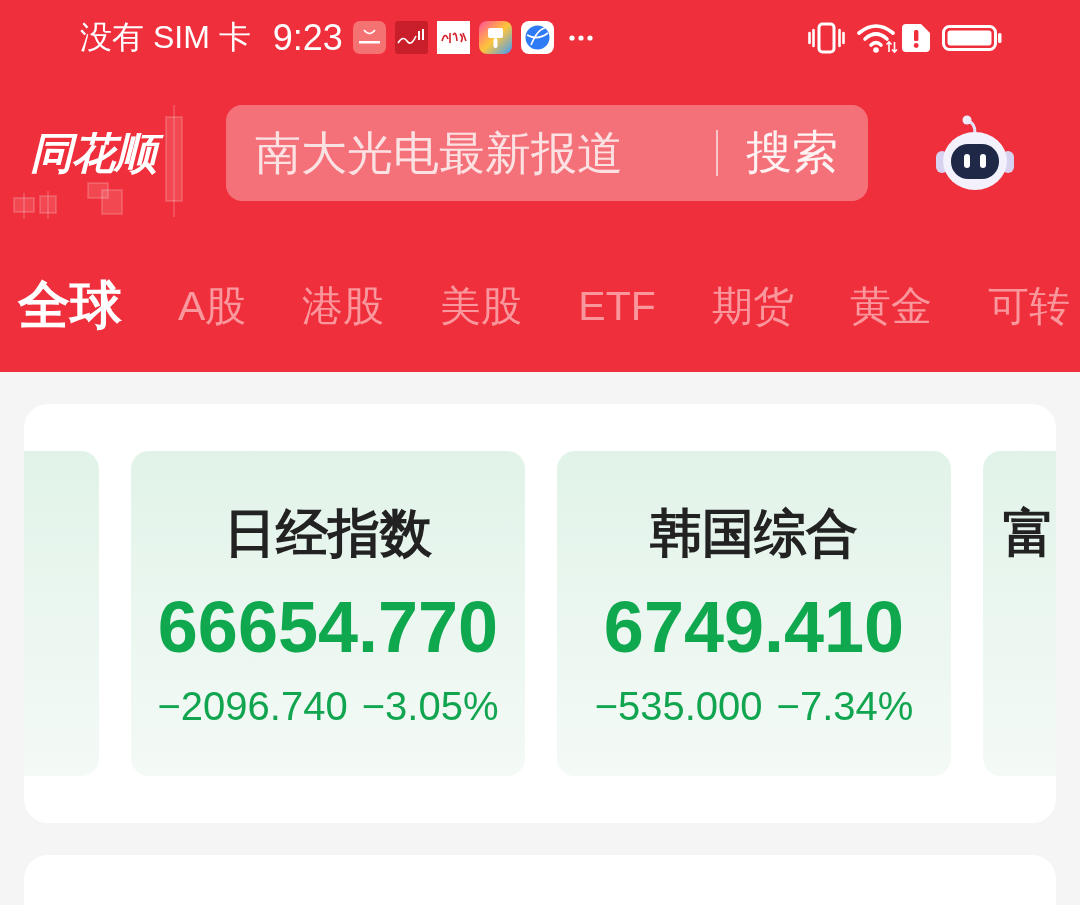 The height and width of the screenshot is (905, 1080). Describe the element at coordinates (165, 37) in the screenshot. I see `carrier-text: 没有 SIM 卡` at that location.